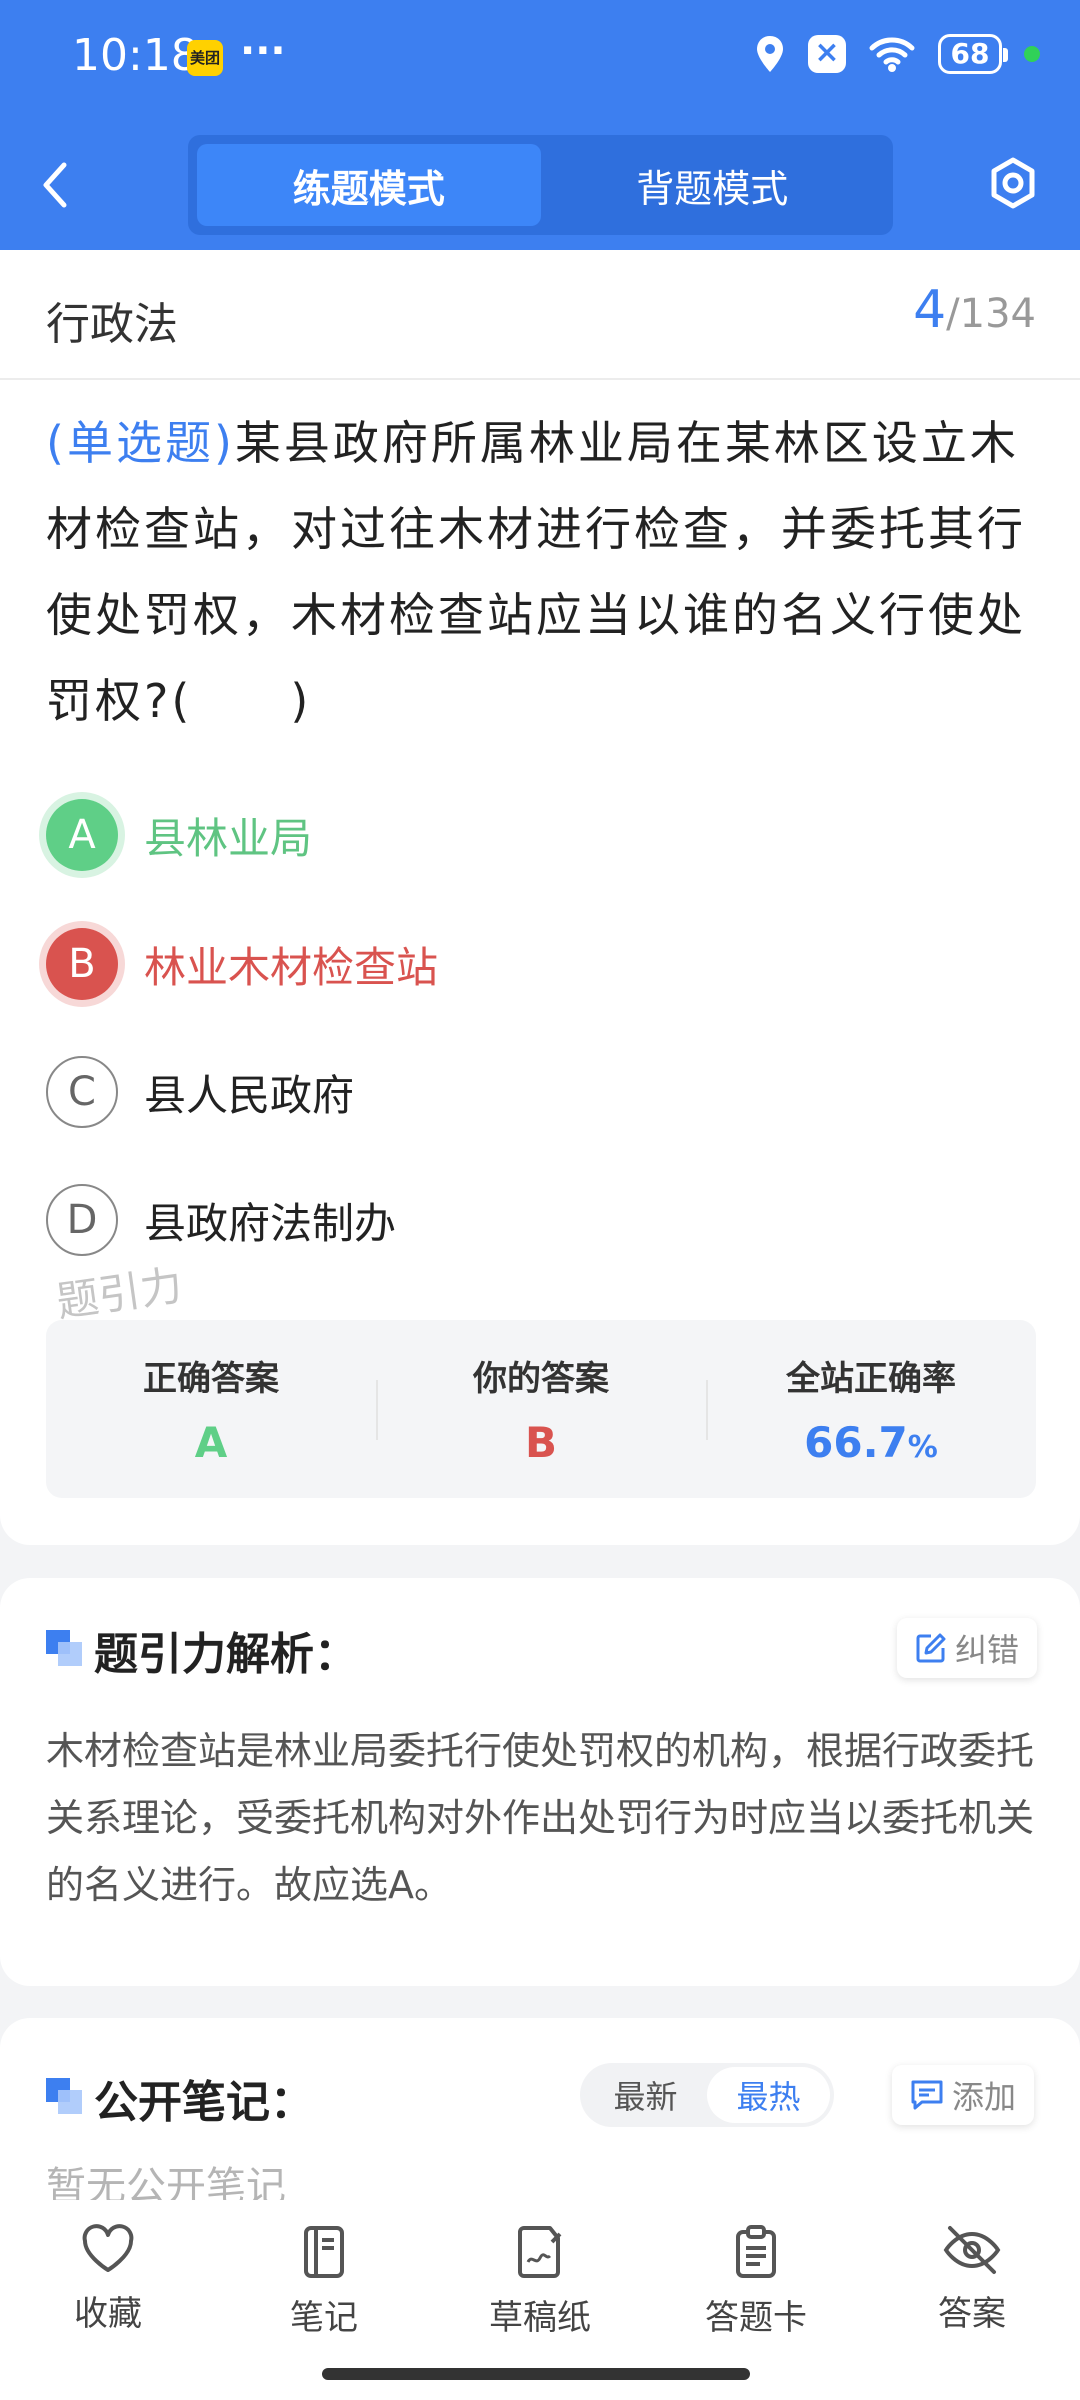  I want to click on back-button, so click(65, 185).